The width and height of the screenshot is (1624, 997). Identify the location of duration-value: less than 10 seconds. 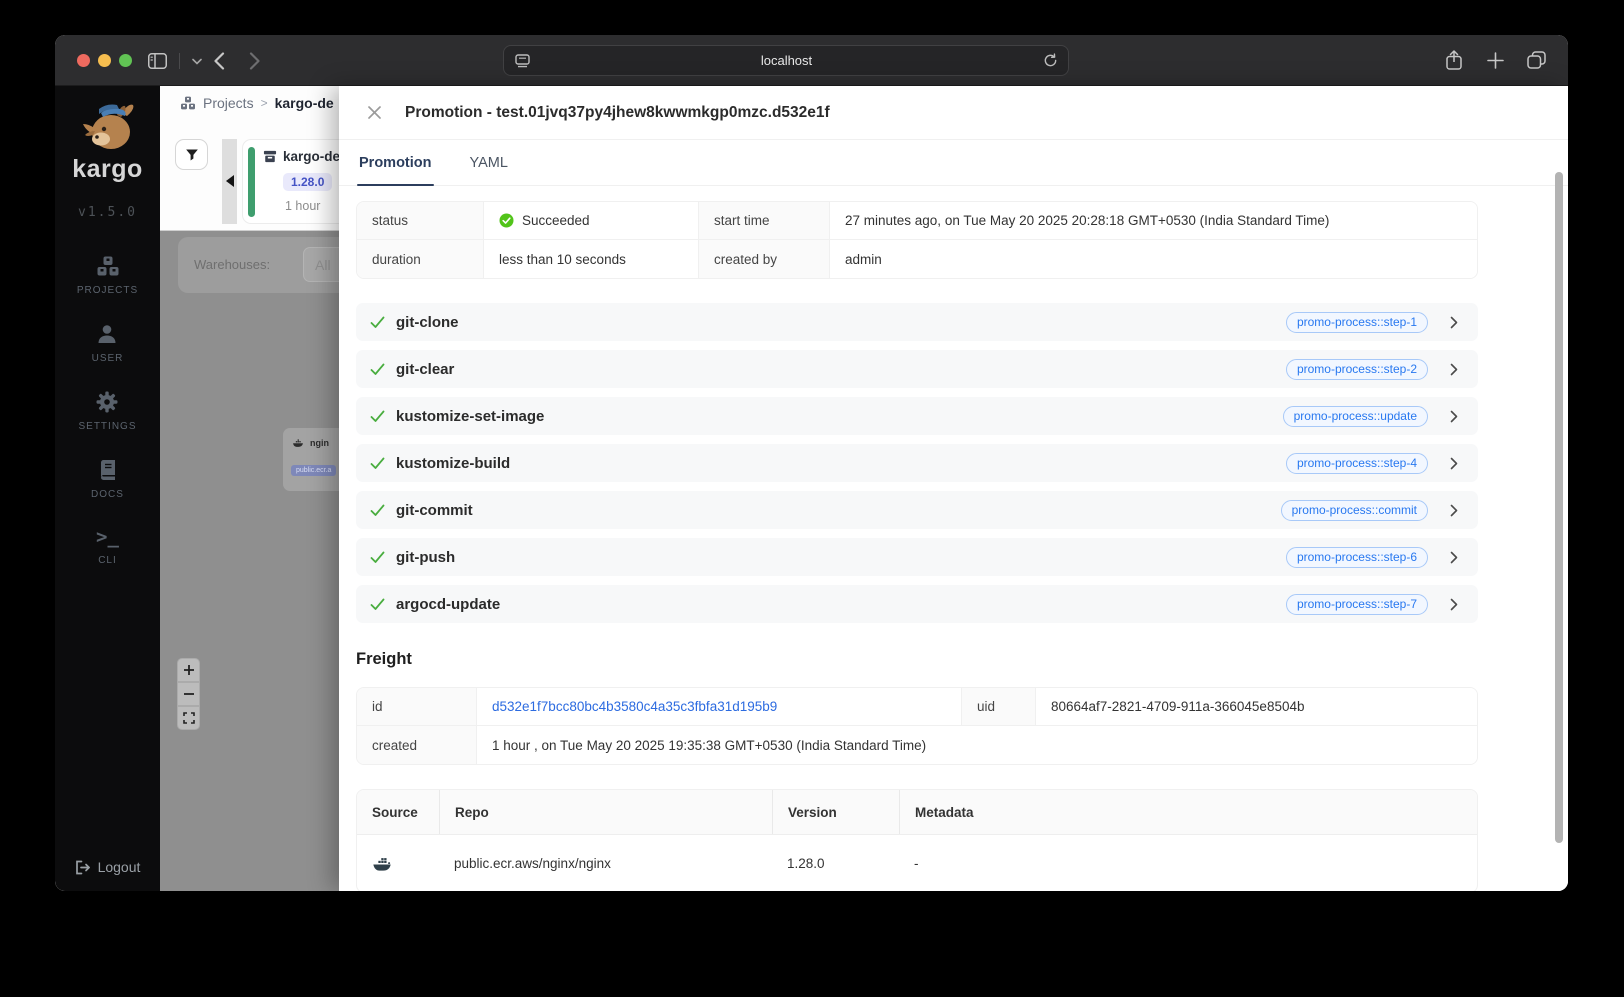
(591, 259).